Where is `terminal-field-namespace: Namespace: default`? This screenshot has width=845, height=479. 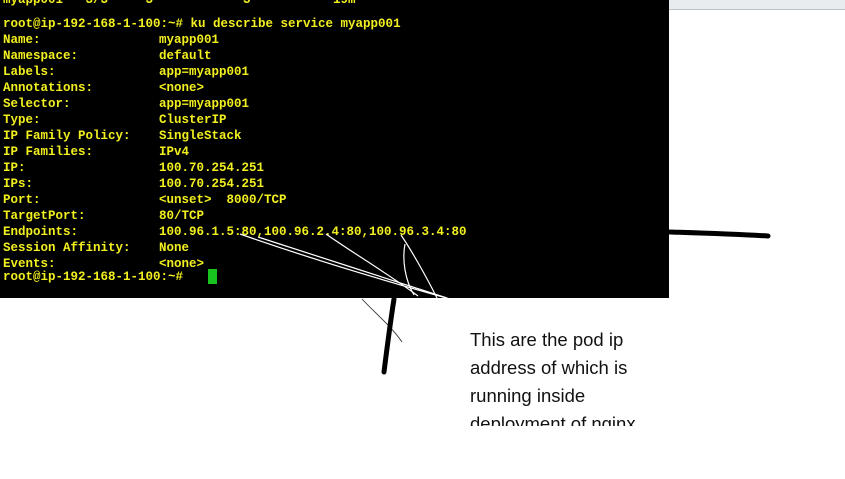
terminal-field-namespace: Namespace: default is located at coordinates (107, 56).